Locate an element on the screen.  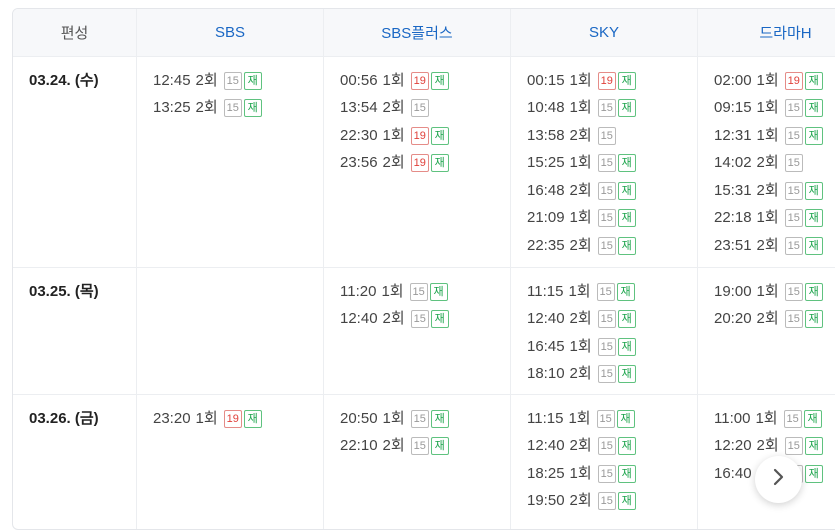
slot-time: 20:20 is located at coordinates (733, 319).